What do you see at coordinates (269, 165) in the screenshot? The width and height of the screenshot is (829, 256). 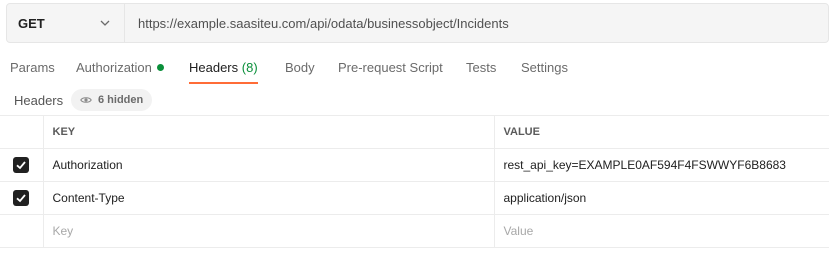 I see `header-key-cell: Authorization` at bounding box center [269, 165].